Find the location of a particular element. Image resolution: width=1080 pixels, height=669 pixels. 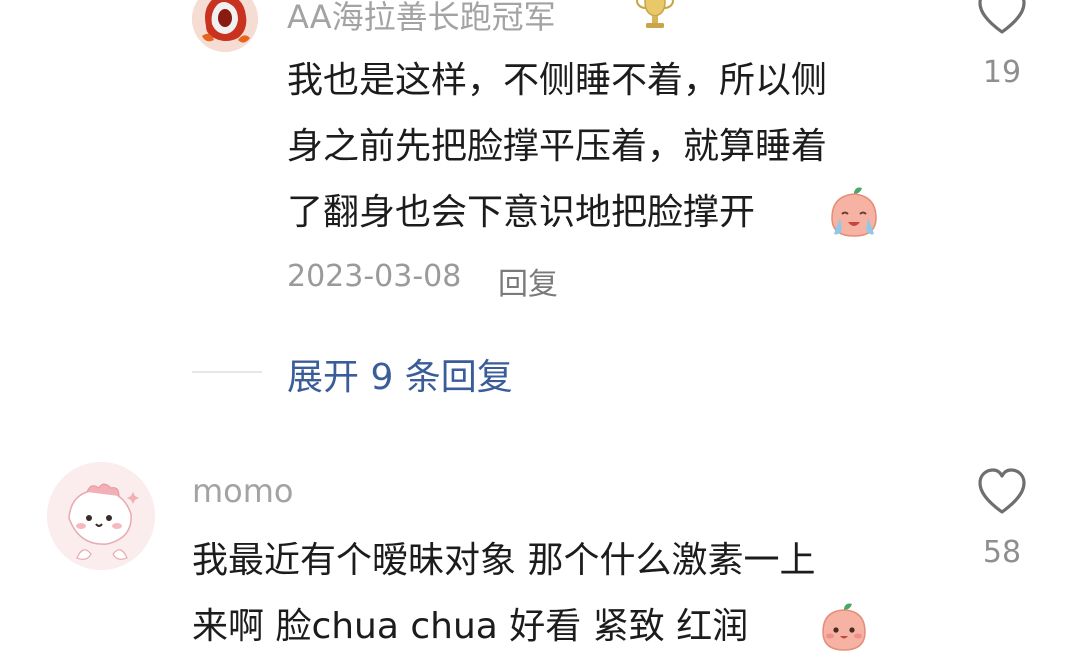

comment-line: 来啊 脸chua chua 好看 紧致 红润 is located at coordinates (470, 627).